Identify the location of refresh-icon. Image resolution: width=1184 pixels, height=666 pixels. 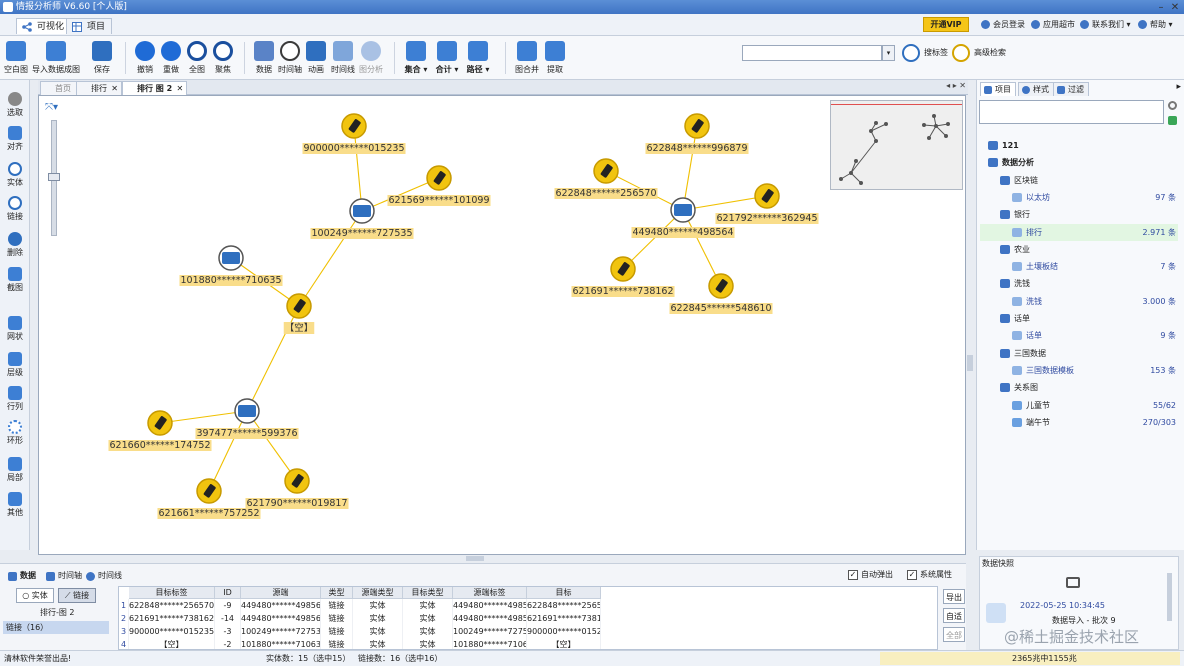
(1172, 120).